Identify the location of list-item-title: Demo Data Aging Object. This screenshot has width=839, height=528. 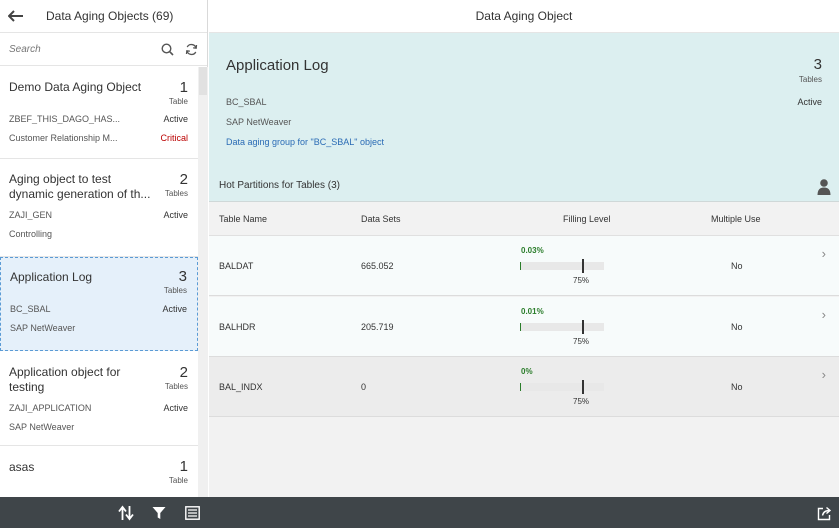
(75, 87).